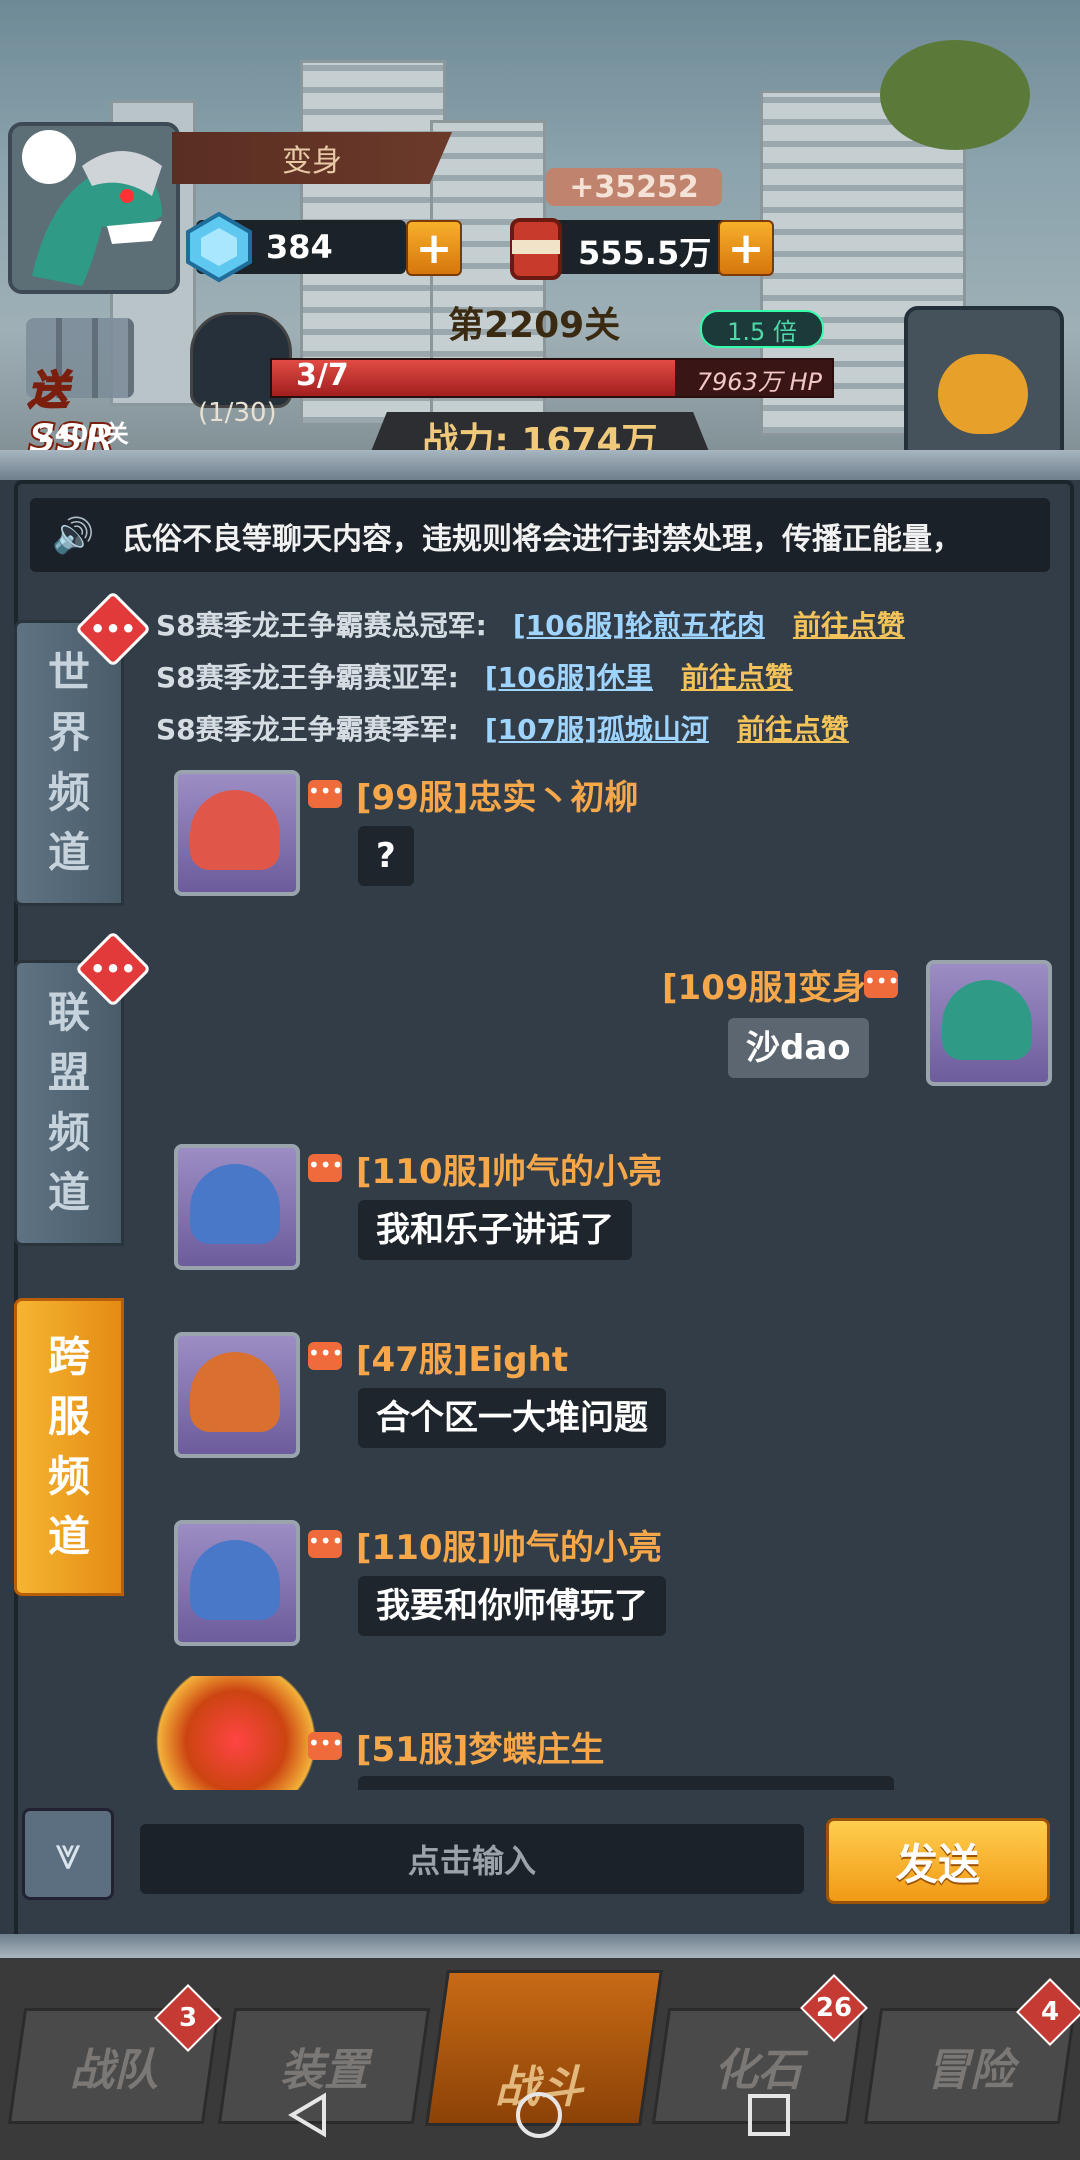 This screenshot has width=1080, height=2160. I want to click on notice-text: 氐俗不良等聊天内容，违规则将会进行封禁处理，传播正能量，, so click(542, 539).